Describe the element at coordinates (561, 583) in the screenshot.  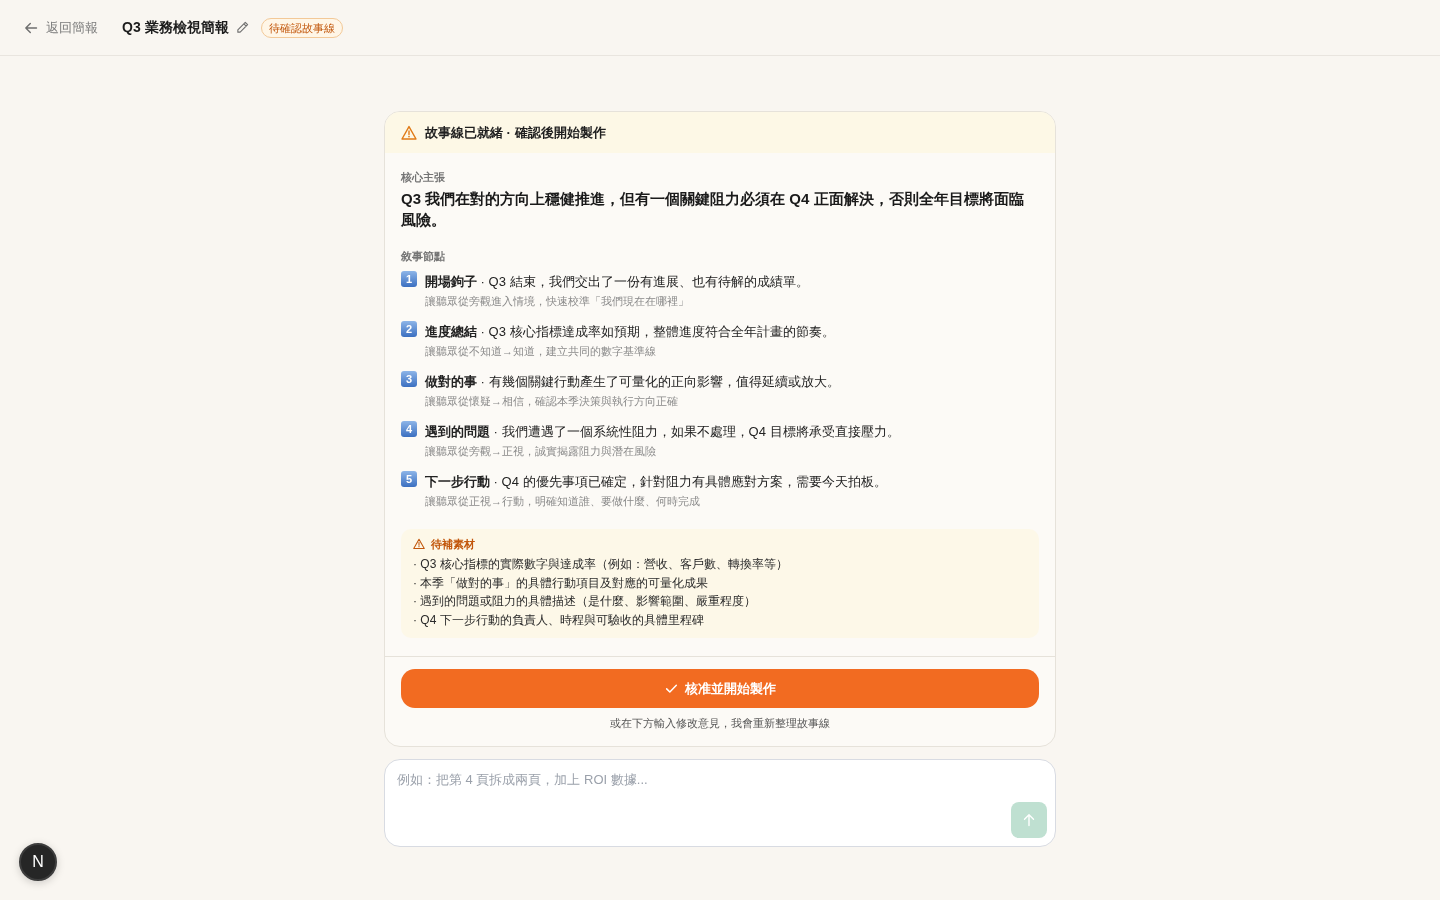
I see `material-item: · 本季「做對的事」的具體行動項目及對應的可量化成果` at that location.